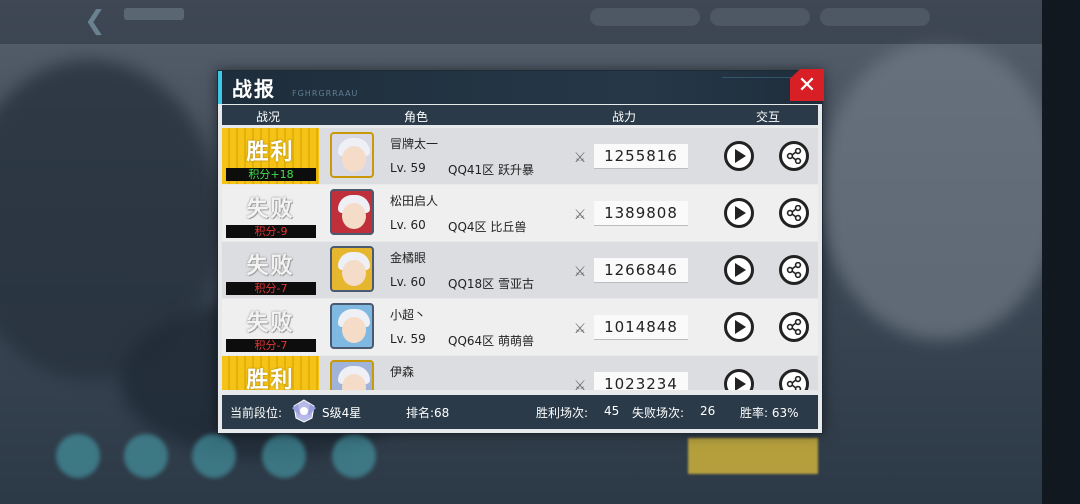 The width and height of the screenshot is (1080, 504). What do you see at coordinates (641, 327) in the screenshot?
I see `power-value: 1014848` at bounding box center [641, 327].